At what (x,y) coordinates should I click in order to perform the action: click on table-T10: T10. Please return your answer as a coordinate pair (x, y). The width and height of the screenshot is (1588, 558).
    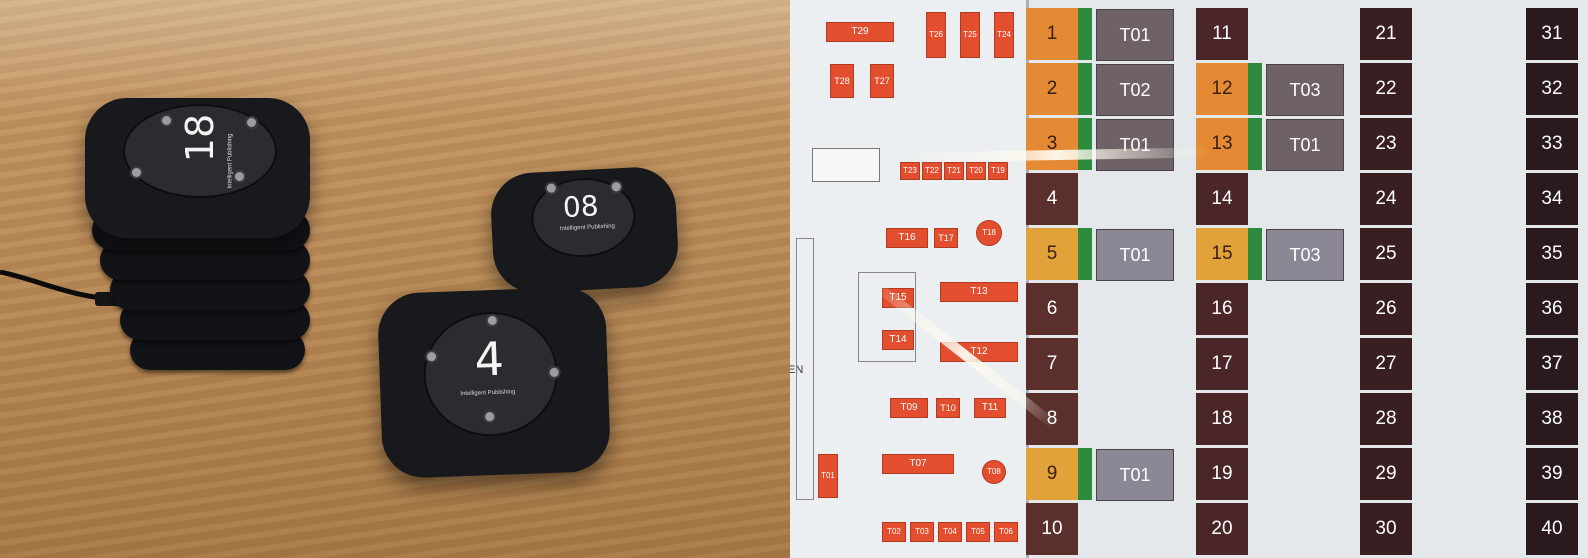
    Looking at the image, I should click on (948, 408).